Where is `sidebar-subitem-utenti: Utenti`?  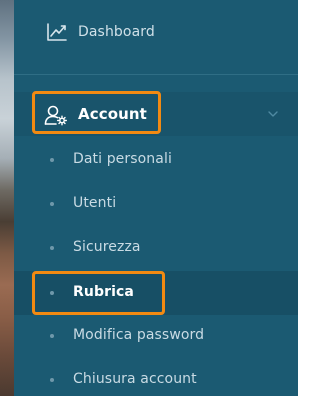
sidebar-subitem-utenti: Utenti is located at coordinates (156, 204).